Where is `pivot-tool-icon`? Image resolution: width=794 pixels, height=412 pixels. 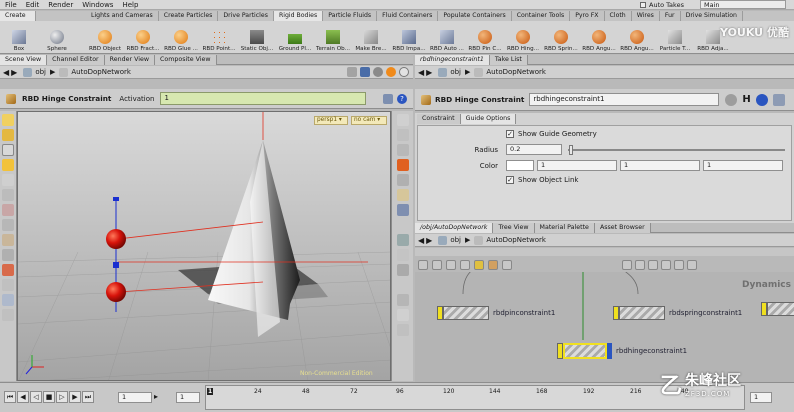
pivot-tool-icon is located at coordinates (8, 240).